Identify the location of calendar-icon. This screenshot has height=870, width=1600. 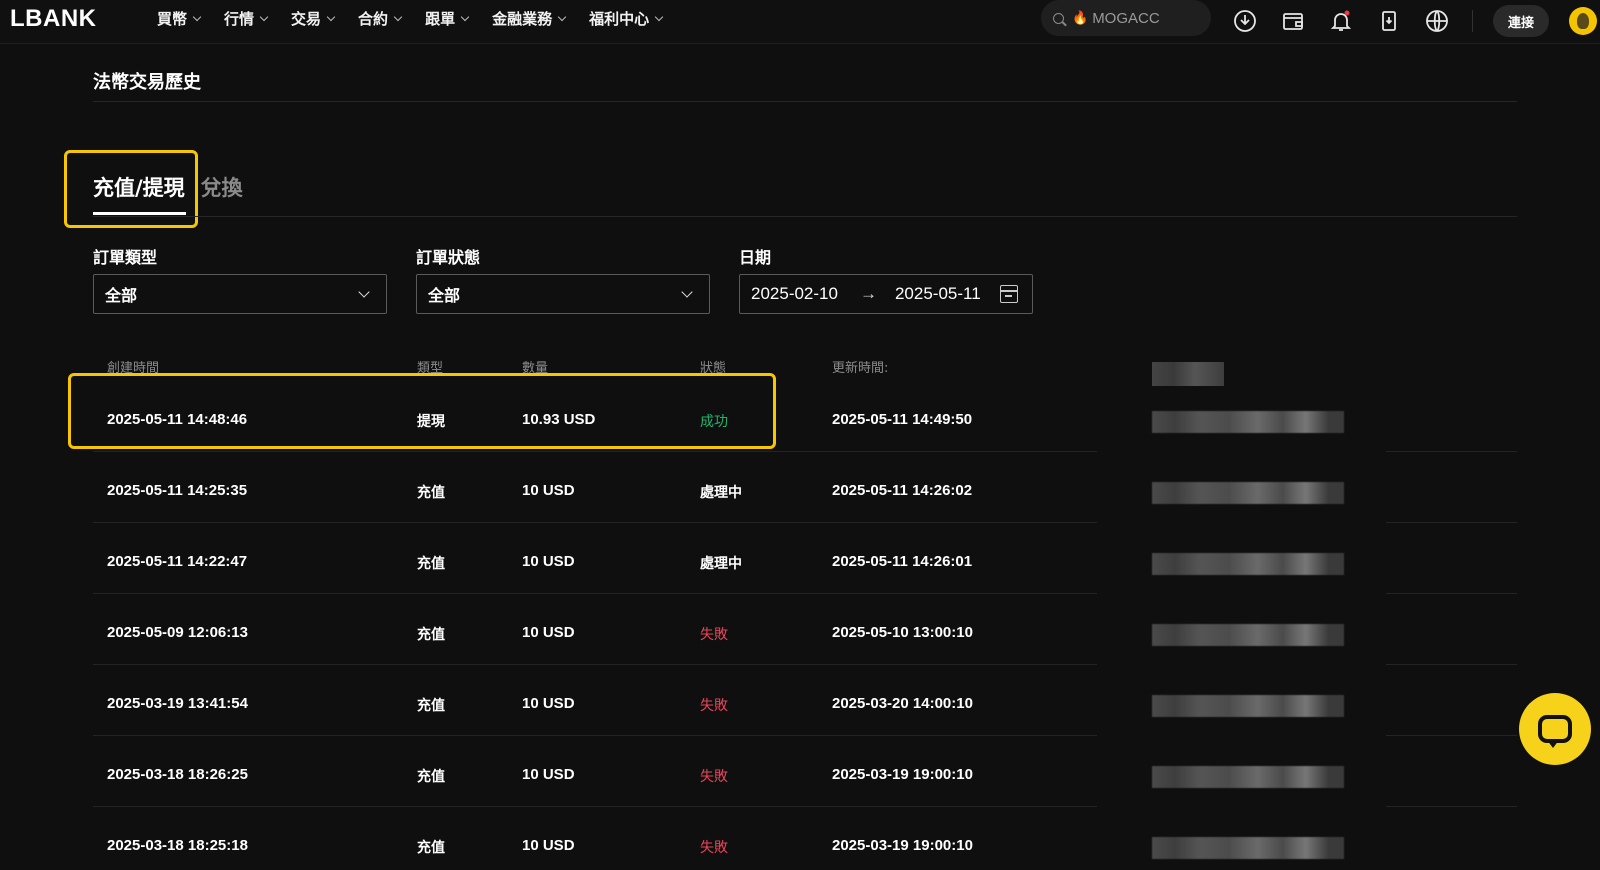
(1009, 294).